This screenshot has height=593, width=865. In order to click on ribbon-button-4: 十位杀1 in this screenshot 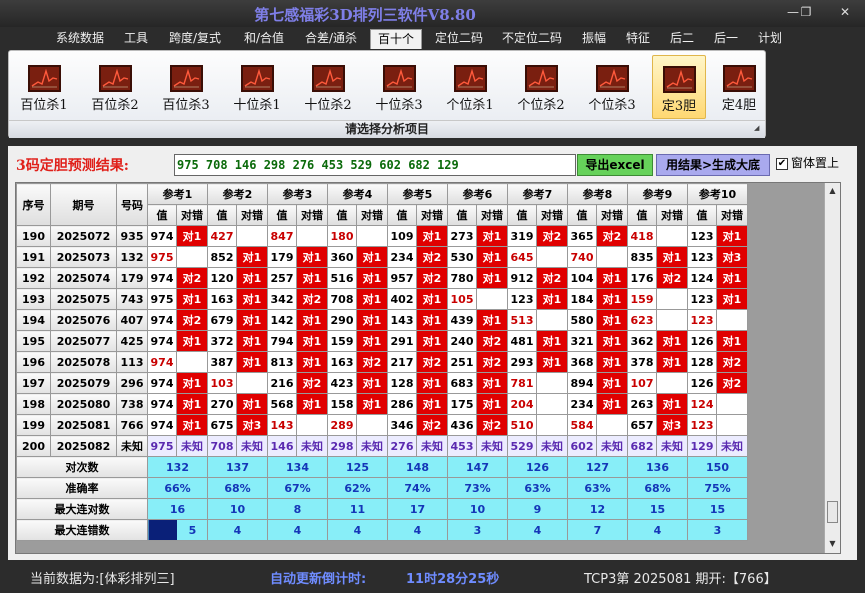, I will do `click(257, 87)`.